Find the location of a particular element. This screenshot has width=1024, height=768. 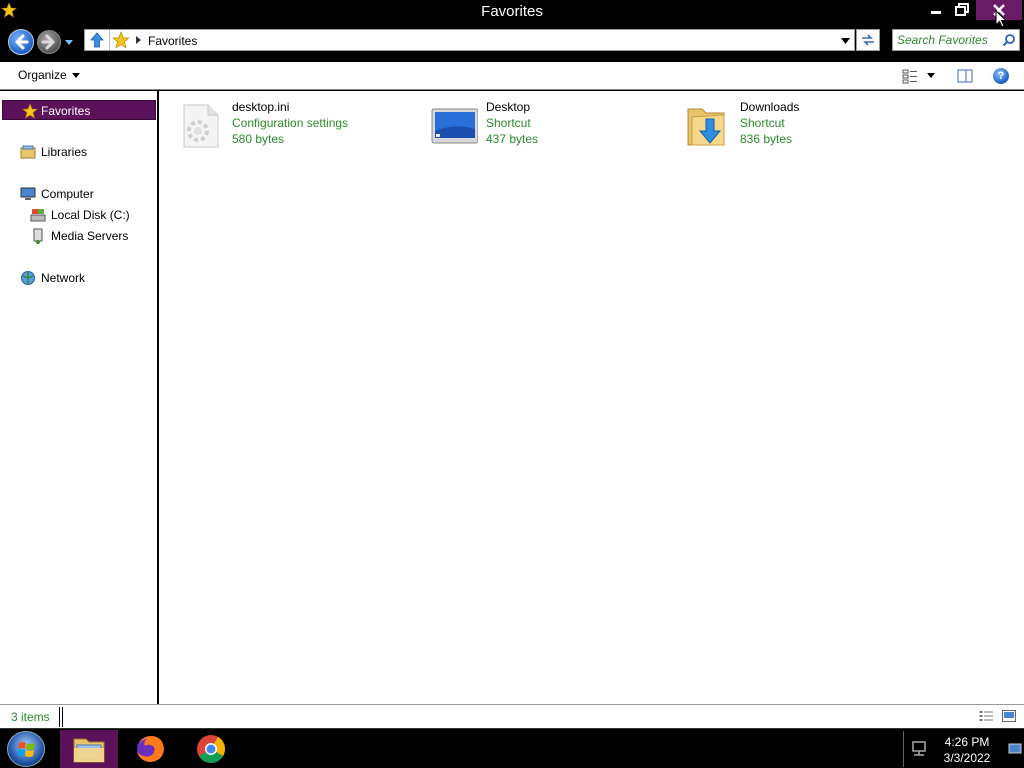

search-input is located at coordinates (947, 40).